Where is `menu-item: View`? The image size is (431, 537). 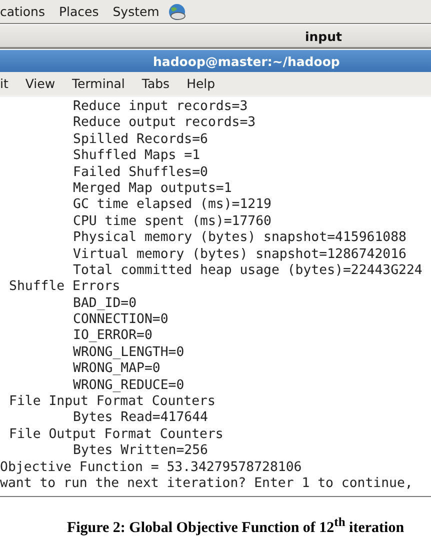 menu-item: View is located at coordinates (40, 83).